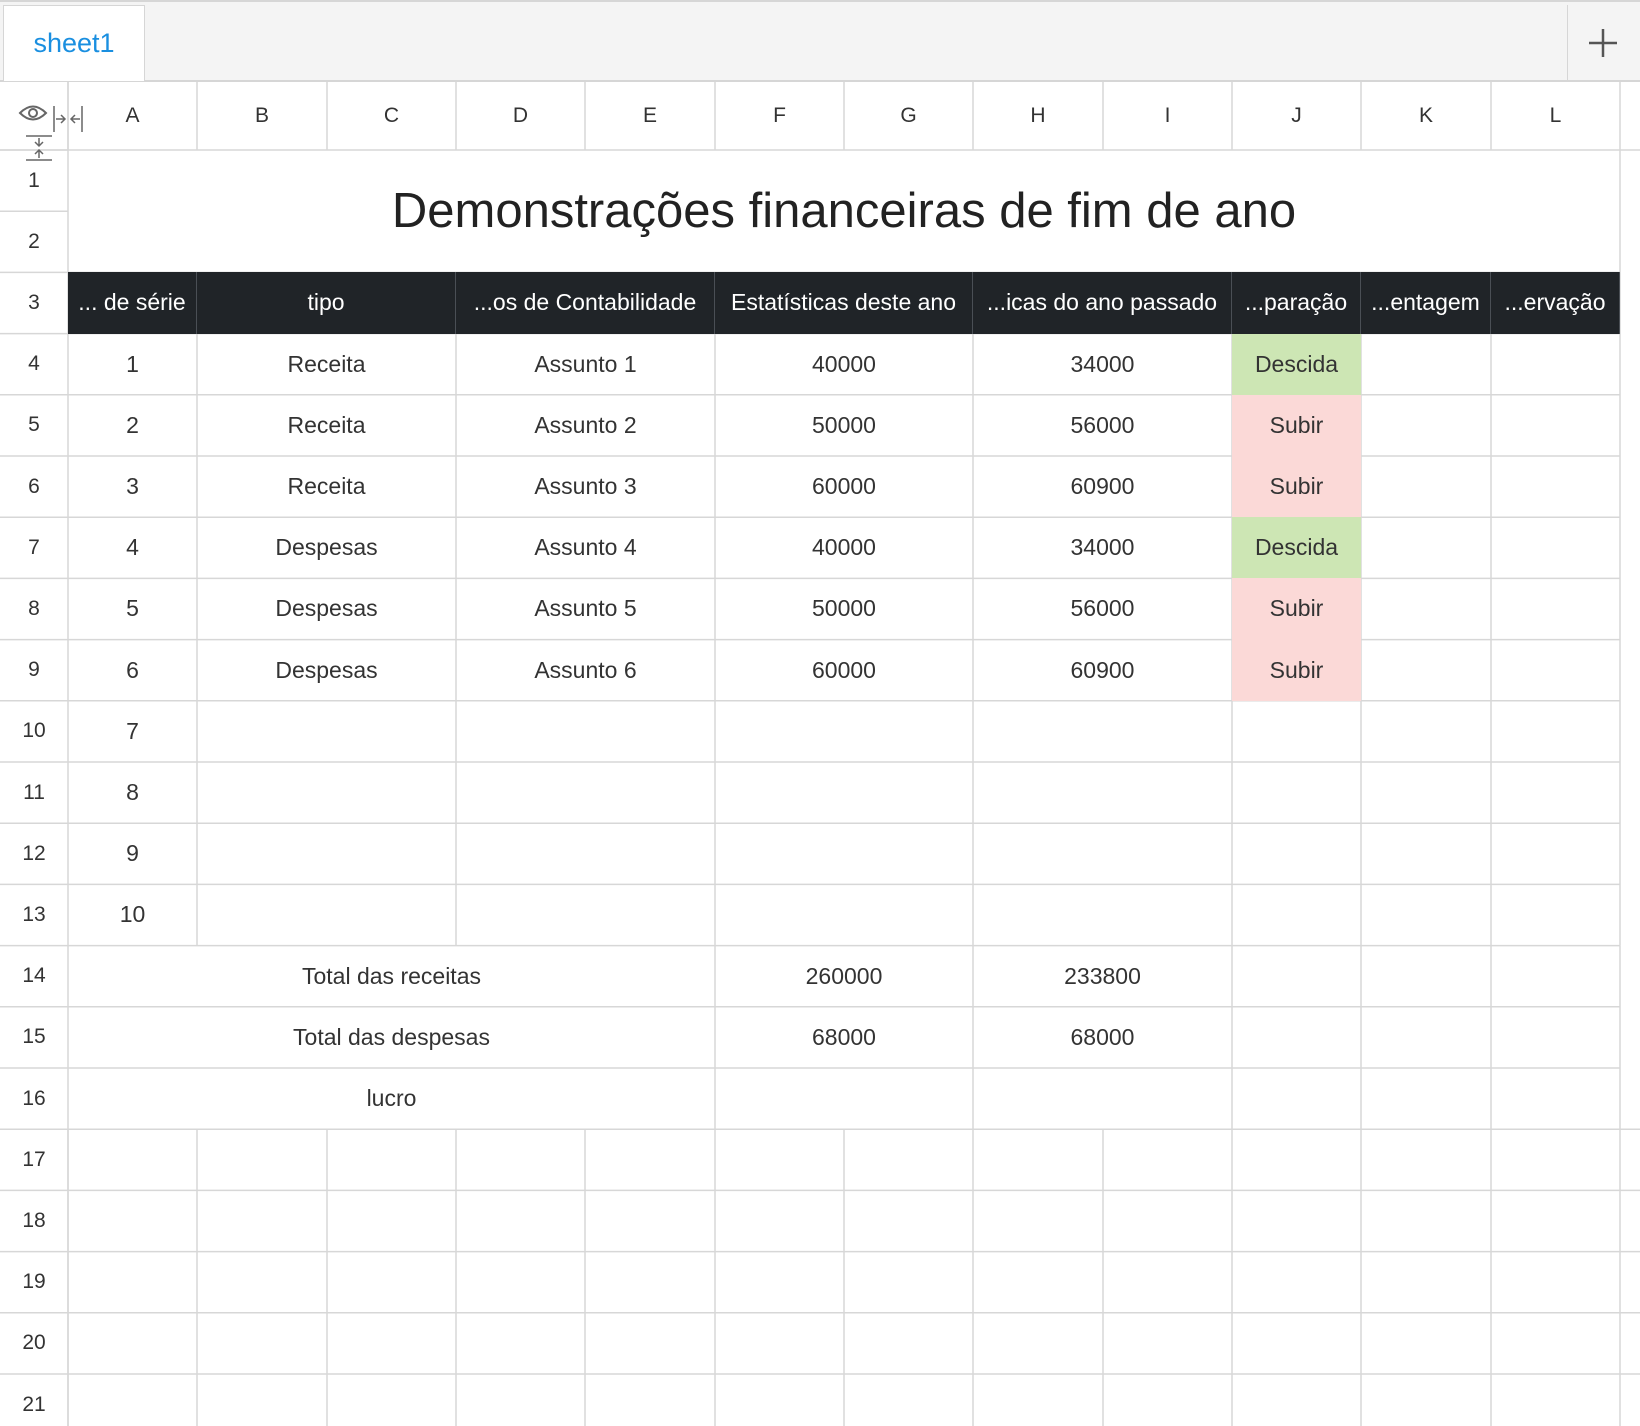 The height and width of the screenshot is (1426, 1640). What do you see at coordinates (34, 1400) in the screenshot?
I see `row-header-21: 21` at bounding box center [34, 1400].